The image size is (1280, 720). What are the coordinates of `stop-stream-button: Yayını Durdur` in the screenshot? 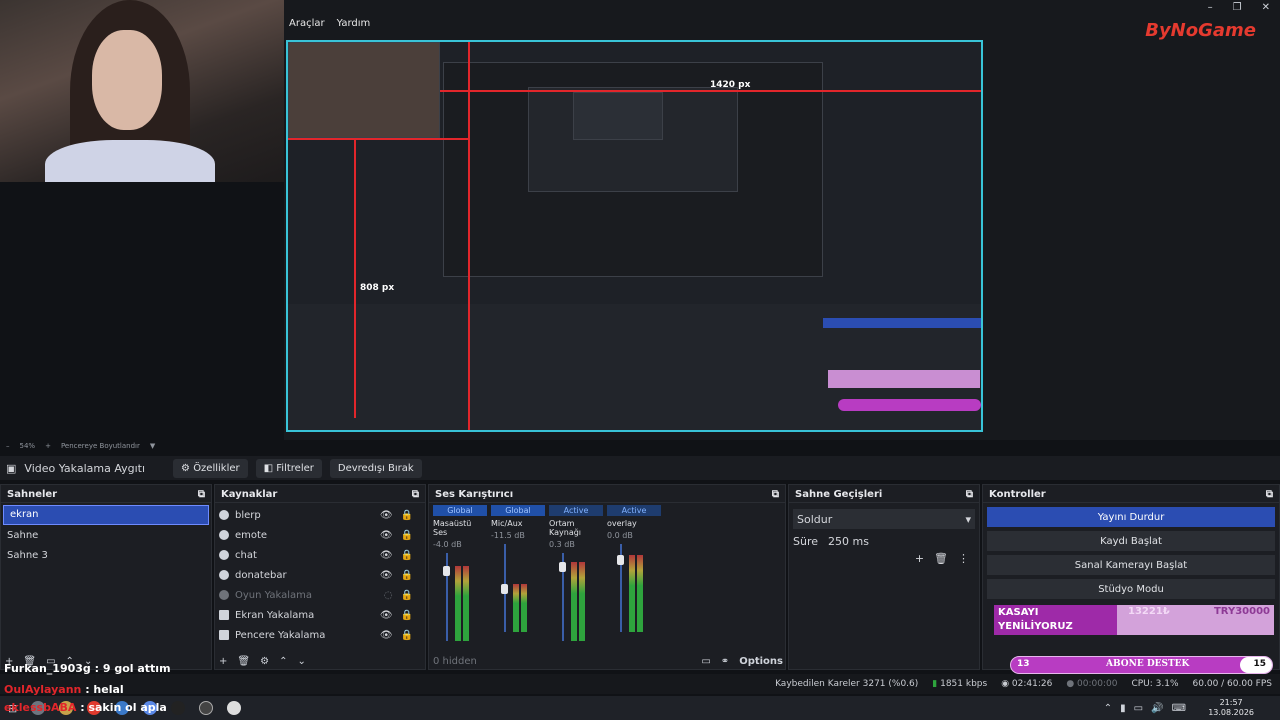 It's located at (1131, 517).